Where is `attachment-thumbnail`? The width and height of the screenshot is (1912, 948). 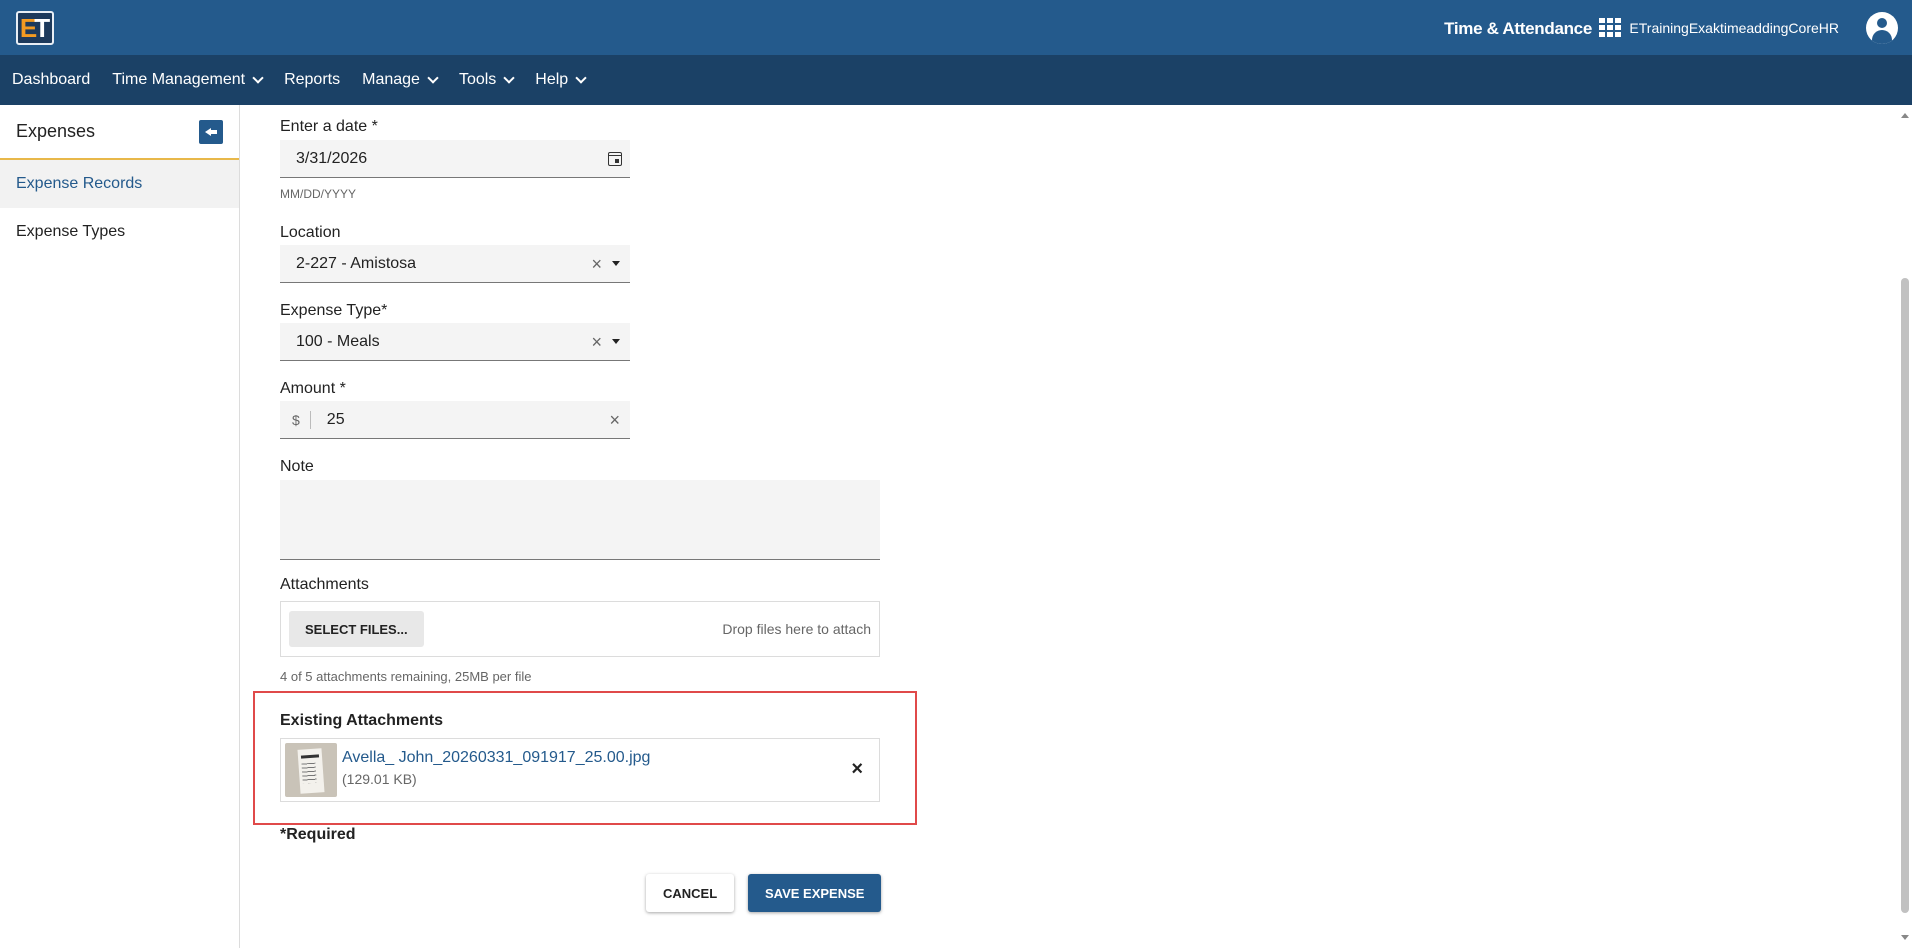 attachment-thumbnail is located at coordinates (311, 770).